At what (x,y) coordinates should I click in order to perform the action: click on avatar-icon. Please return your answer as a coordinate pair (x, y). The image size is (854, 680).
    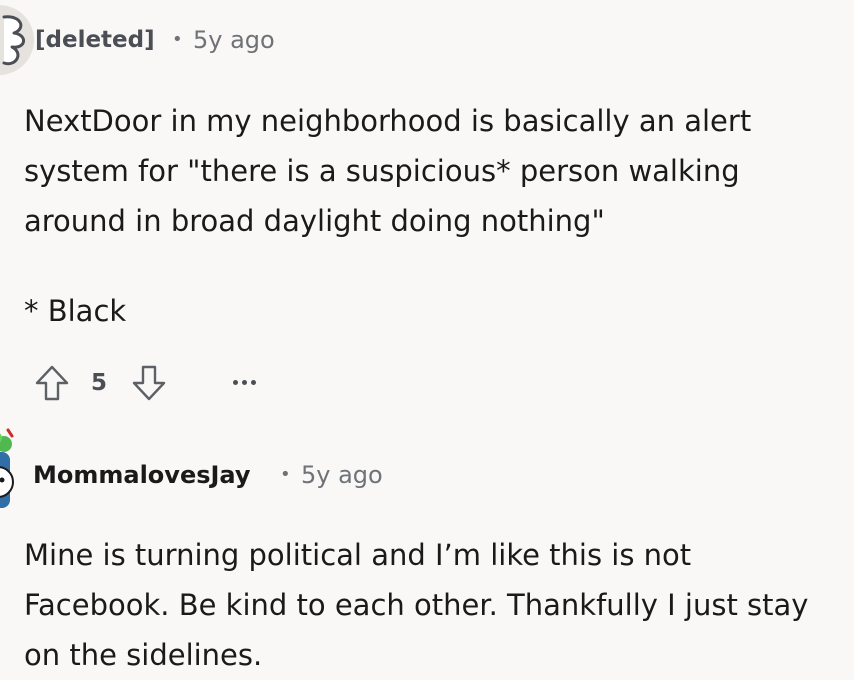
    Looking at the image, I should click on (7, 468).